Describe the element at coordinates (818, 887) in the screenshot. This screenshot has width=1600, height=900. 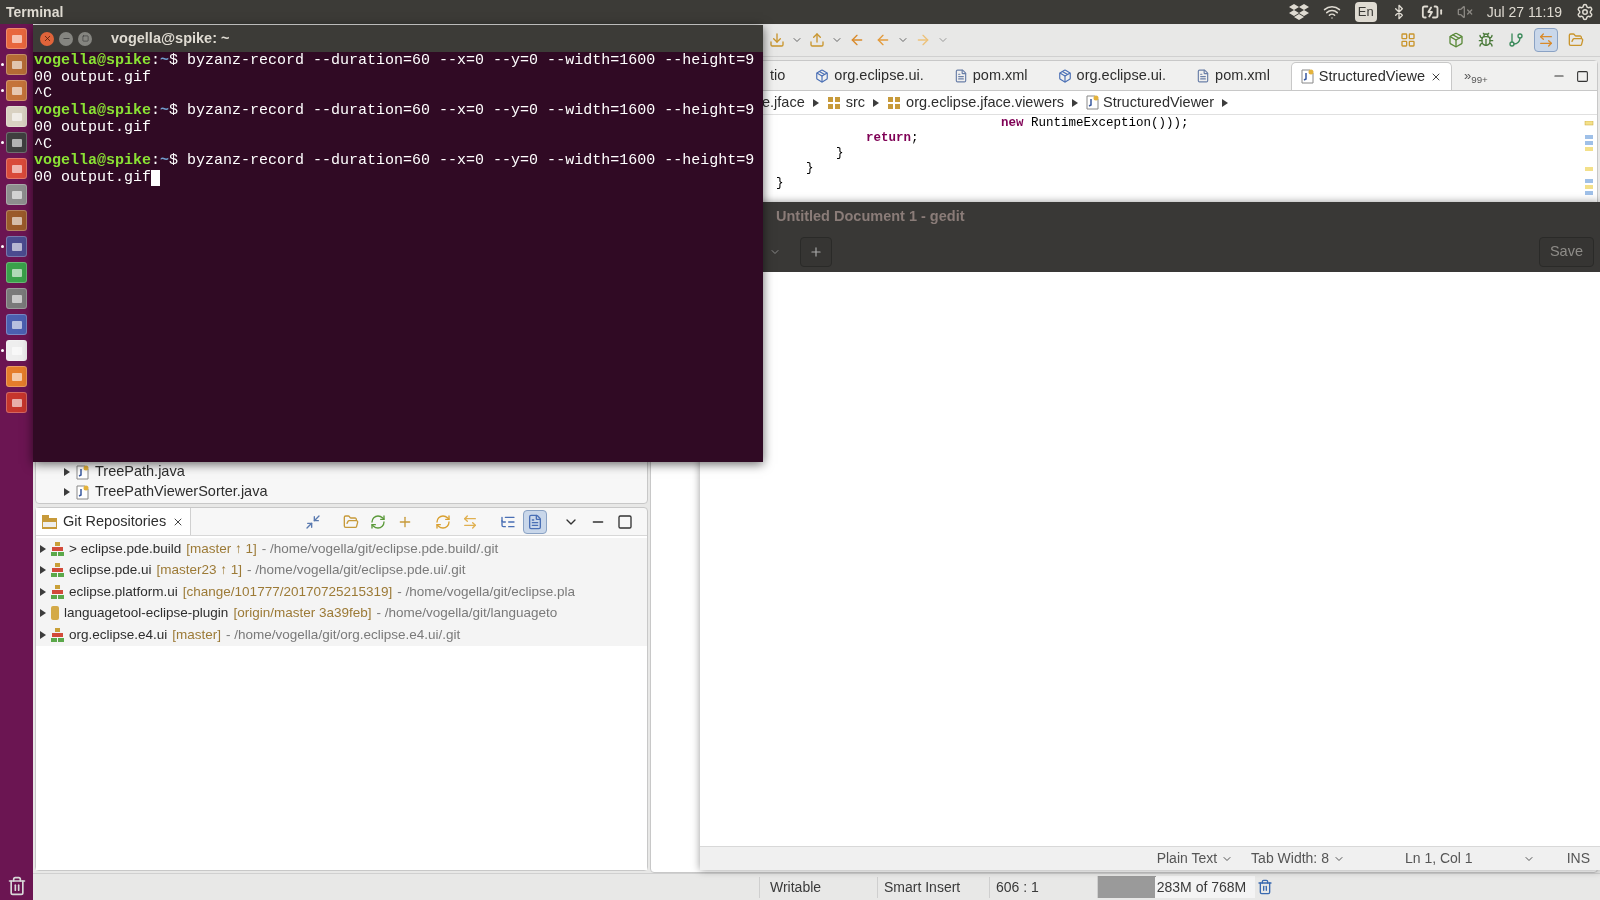
I see `status-text: Writable` at that location.